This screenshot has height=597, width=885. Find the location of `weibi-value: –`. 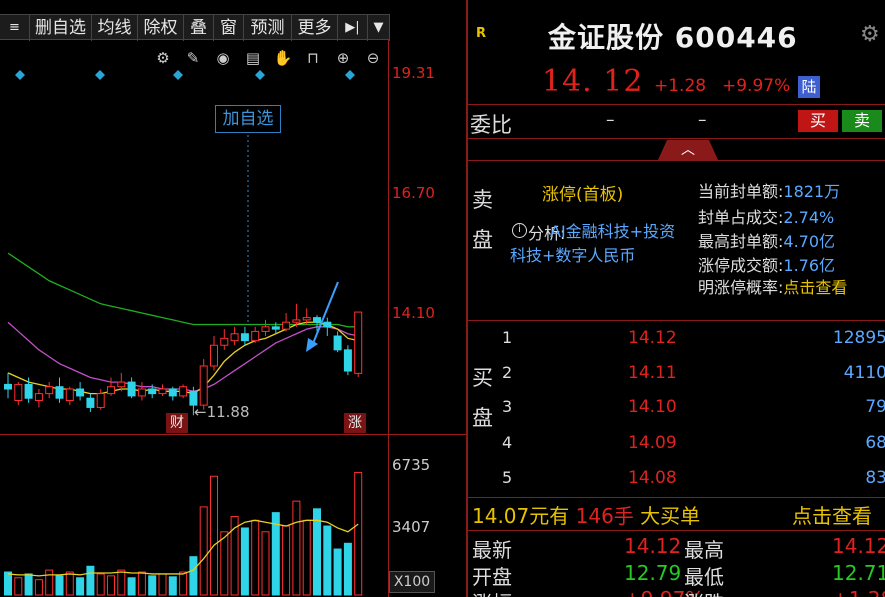

weibi-value: – is located at coordinates (610, 120).